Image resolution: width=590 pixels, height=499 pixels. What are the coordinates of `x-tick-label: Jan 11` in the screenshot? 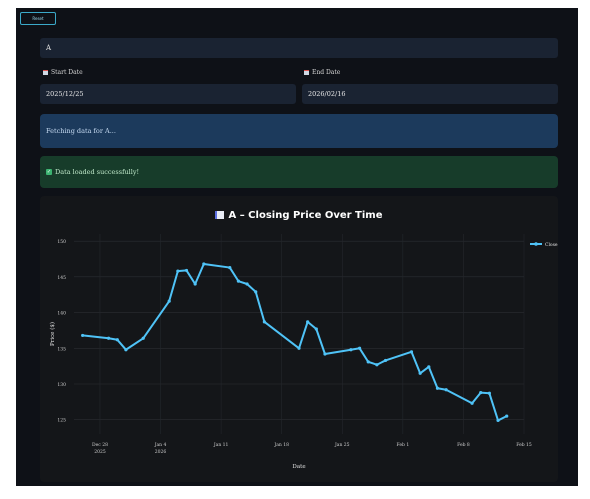 It's located at (221, 445).